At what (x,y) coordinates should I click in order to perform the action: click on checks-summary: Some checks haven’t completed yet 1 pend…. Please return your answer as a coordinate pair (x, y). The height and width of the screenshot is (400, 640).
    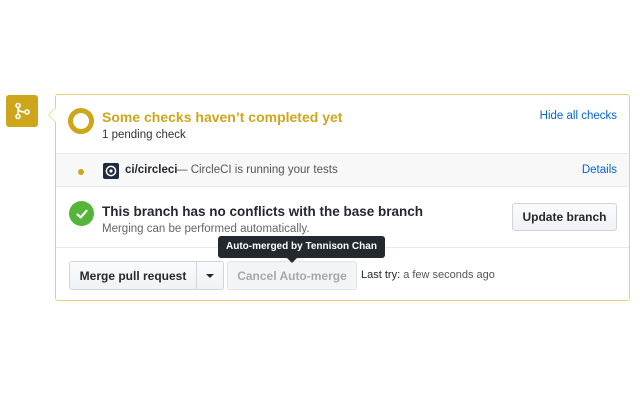
    Looking at the image, I should click on (342, 124).